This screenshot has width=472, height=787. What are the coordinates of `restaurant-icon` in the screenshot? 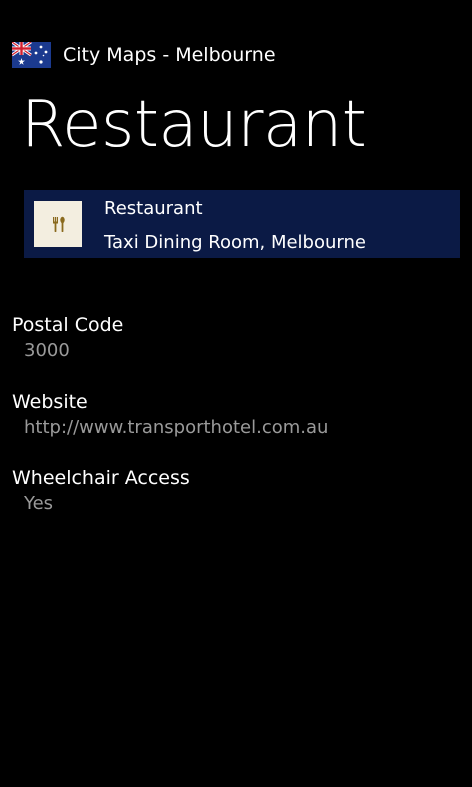 It's located at (59, 224).